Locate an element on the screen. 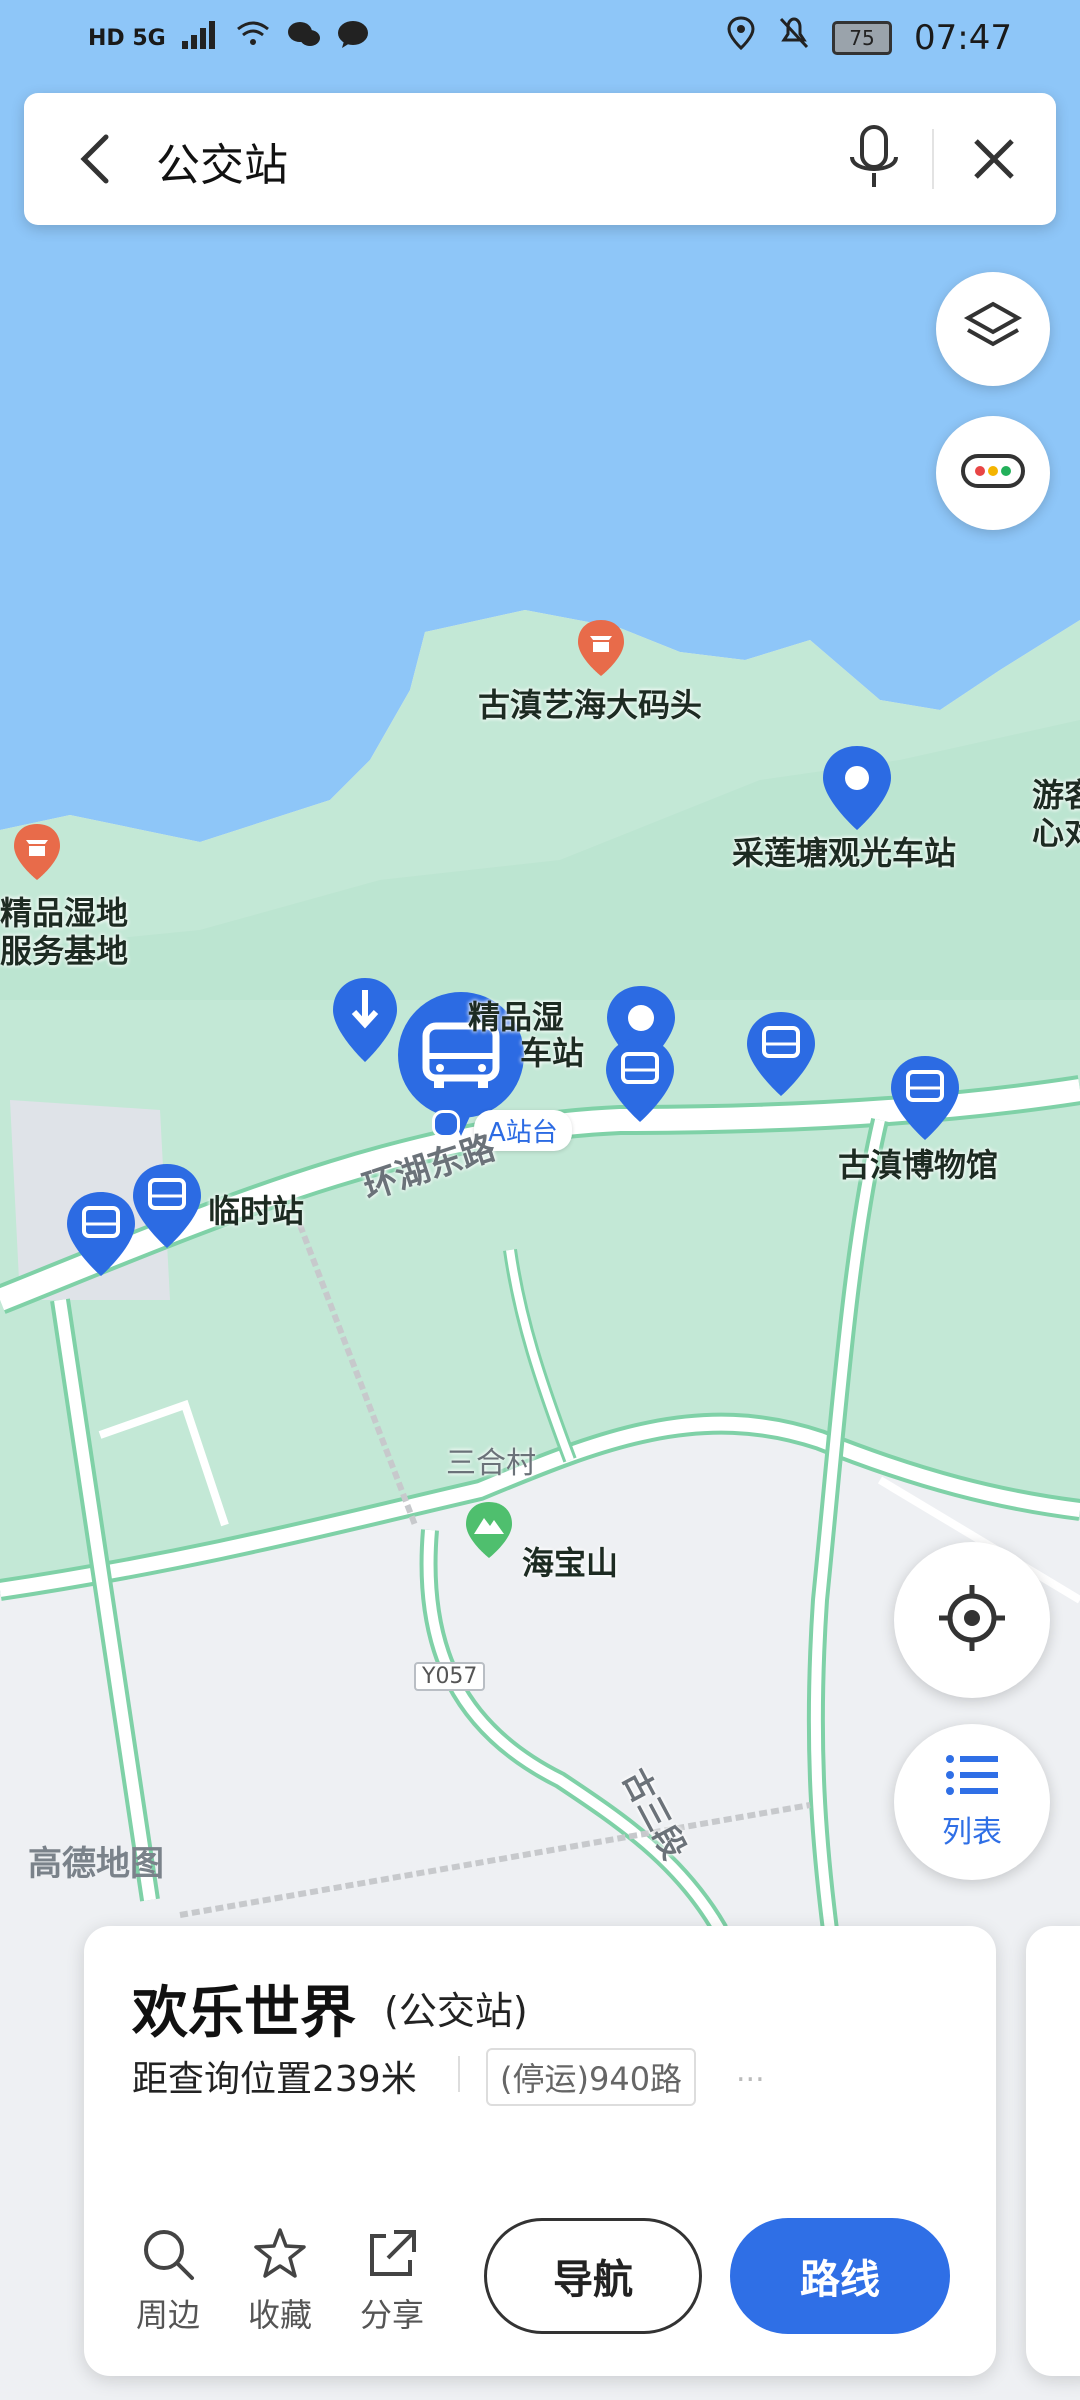  search-icon is located at coordinates (169, 2255).